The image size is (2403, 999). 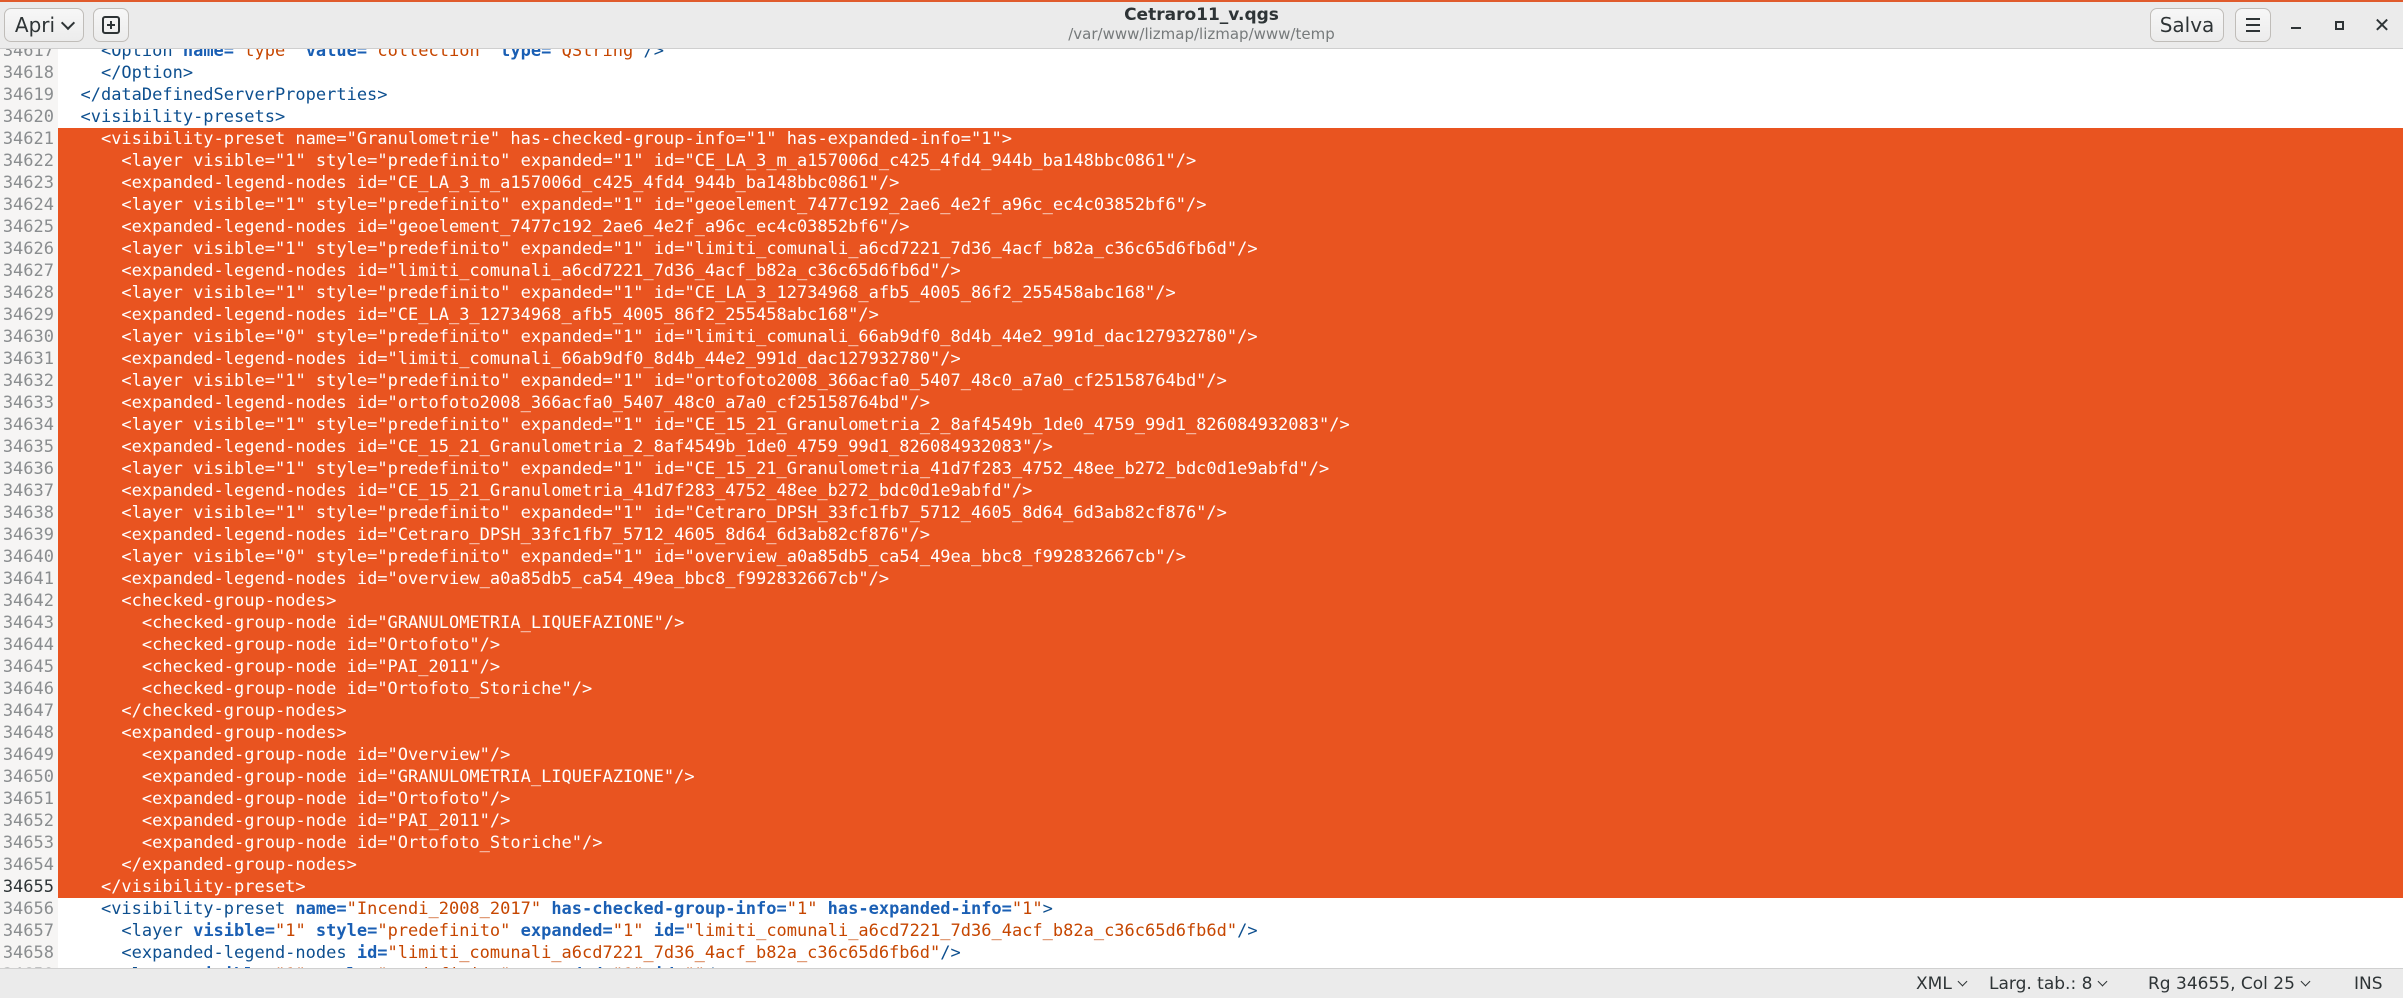 What do you see at coordinates (111, 25) in the screenshot?
I see `new-tab-button` at bounding box center [111, 25].